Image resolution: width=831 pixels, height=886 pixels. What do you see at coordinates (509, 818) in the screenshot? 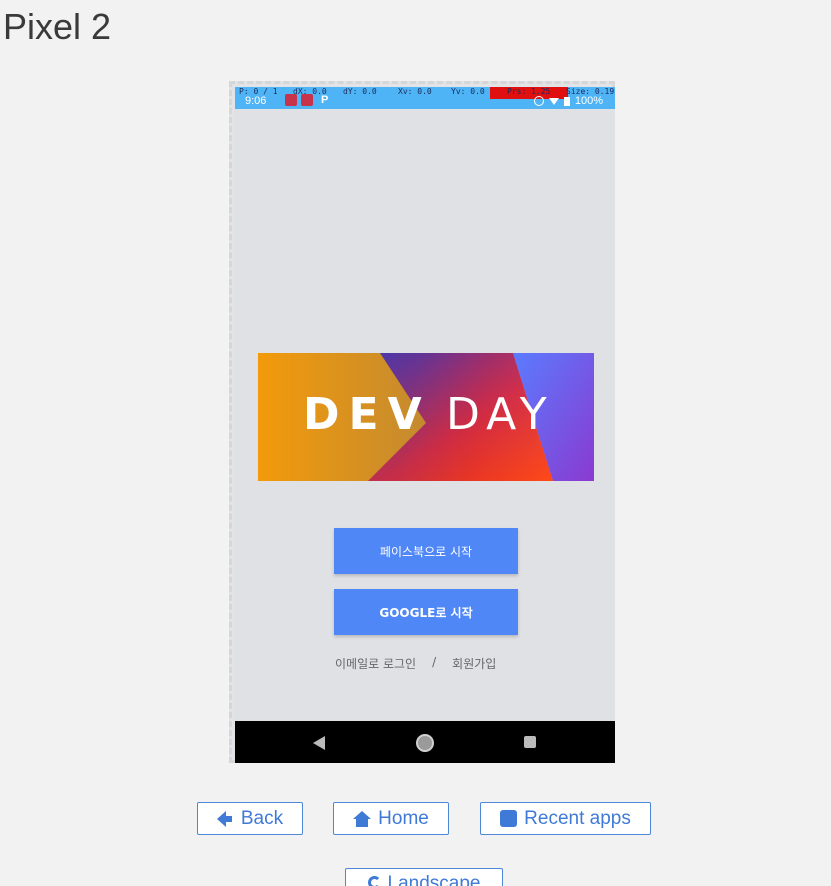
I see `square-icon` at bounding box center [509, 818].